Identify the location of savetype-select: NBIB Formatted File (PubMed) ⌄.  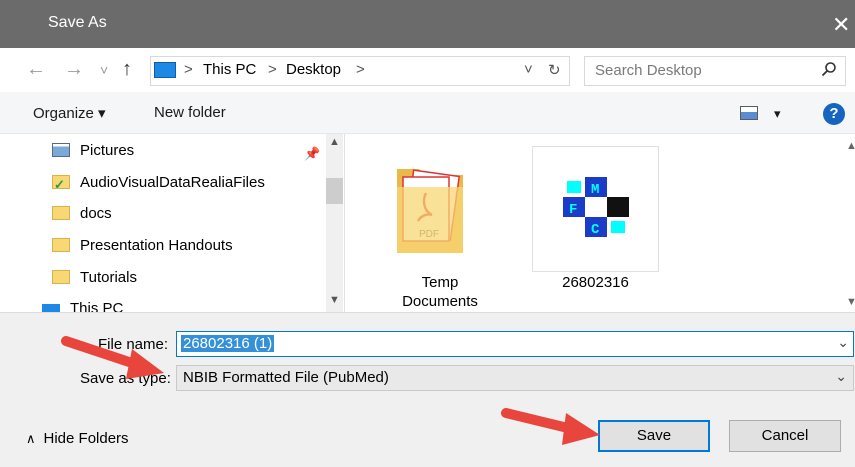
(515, 378).